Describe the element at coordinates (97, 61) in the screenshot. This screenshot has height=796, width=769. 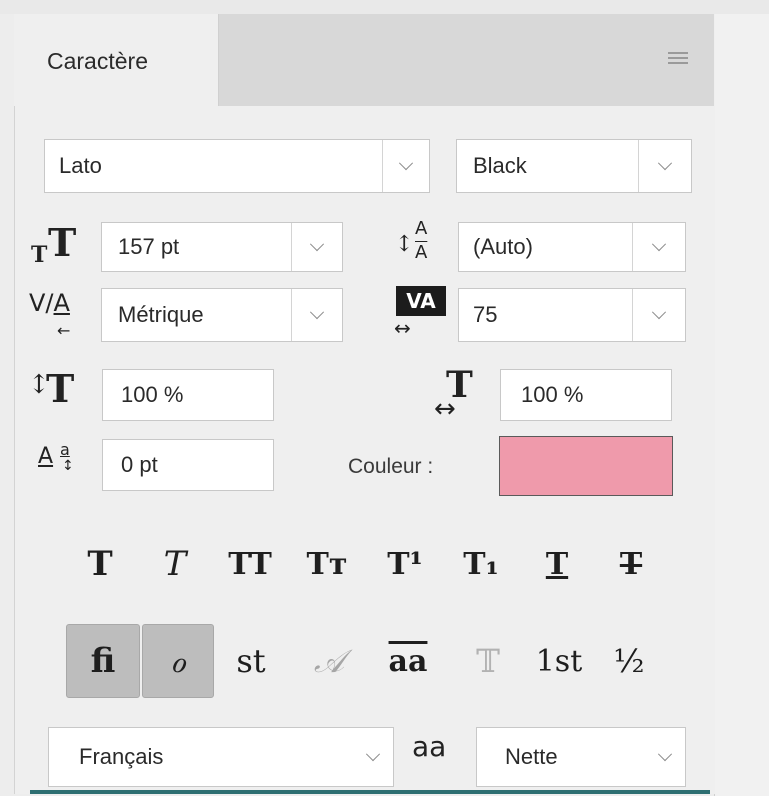
I see `tab-label: Caractère` at that location.